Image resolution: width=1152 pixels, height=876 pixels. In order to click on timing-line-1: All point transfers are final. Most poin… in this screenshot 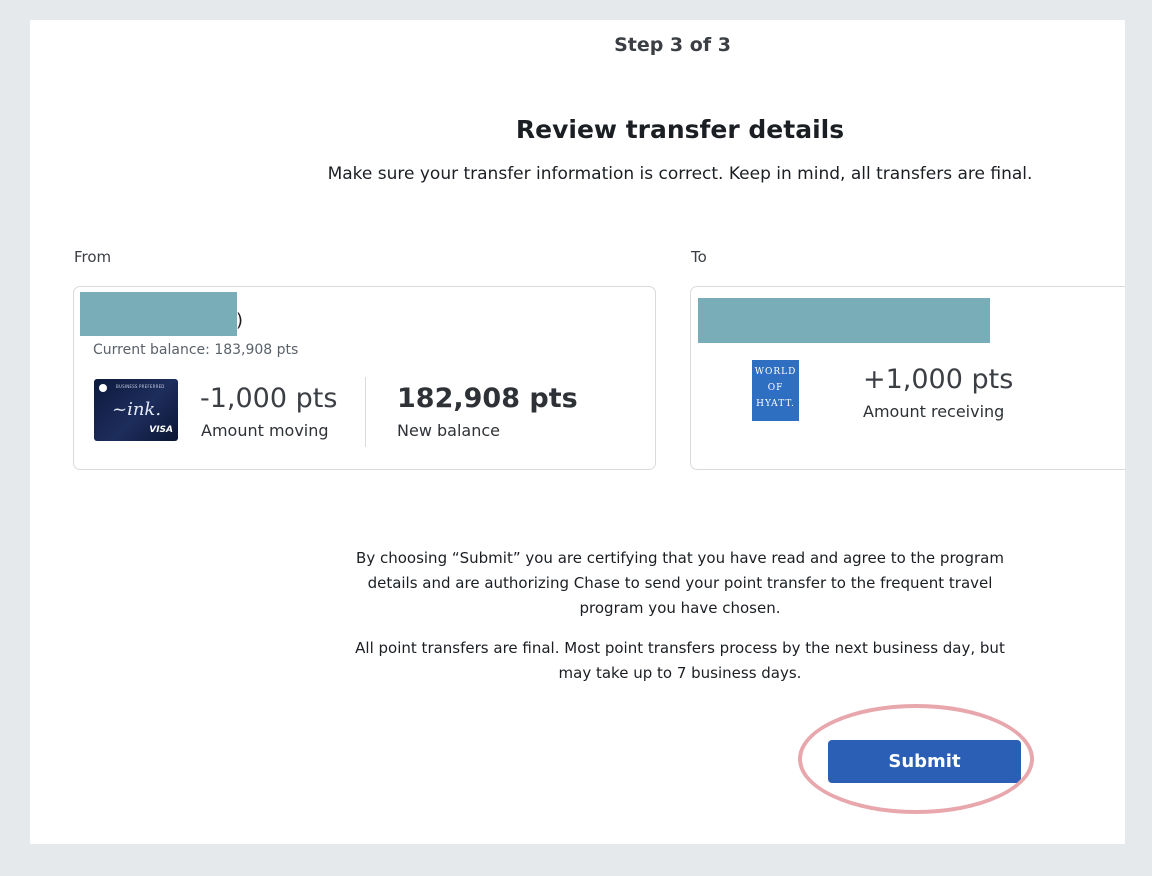, I will do `click(680, 648)`.